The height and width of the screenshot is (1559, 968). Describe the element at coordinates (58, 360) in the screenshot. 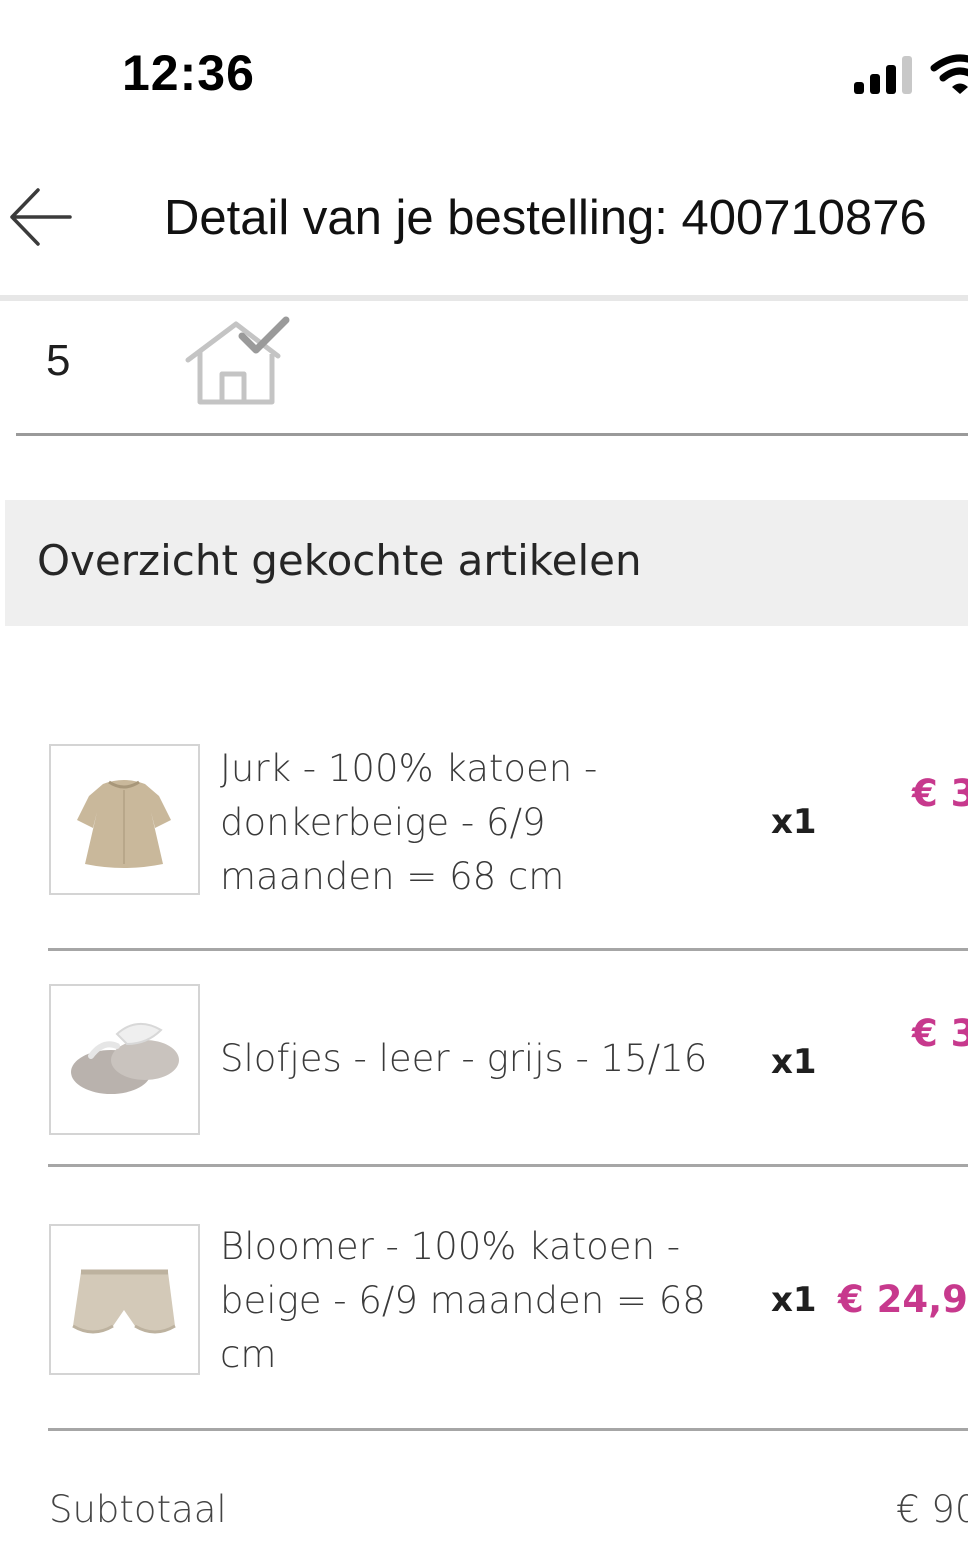

I see `step-number: 5` at that location.